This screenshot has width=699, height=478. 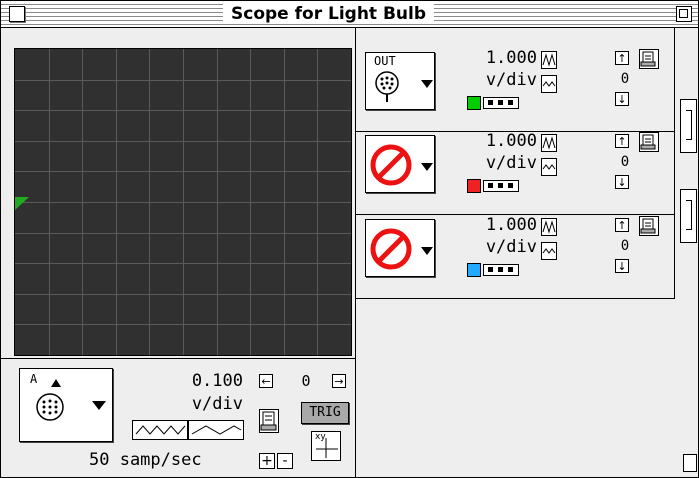 What do you see at coordinates (474, 270) in the screenshot?
I see `channel-3-color-swatch` at bounding box center [474, 270].